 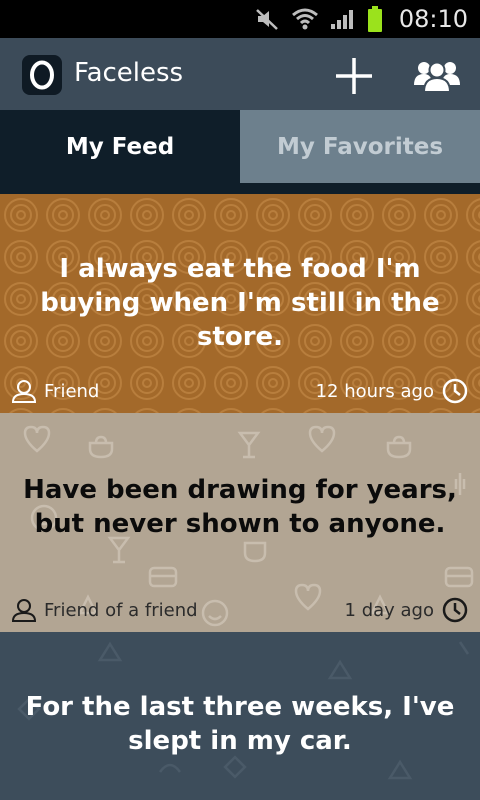 I want to click on action-bar: Faceless, so click(x=240, y=74).